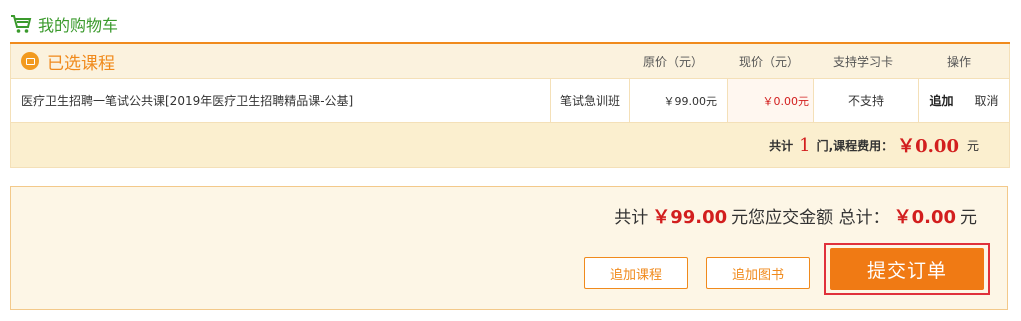  I want to click on footer-prefix: 共计, so click(781, 145).